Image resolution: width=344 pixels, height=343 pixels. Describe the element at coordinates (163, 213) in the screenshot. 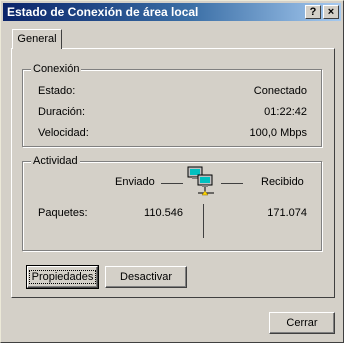

I see `packets-sent-value: 110.546` at that location.